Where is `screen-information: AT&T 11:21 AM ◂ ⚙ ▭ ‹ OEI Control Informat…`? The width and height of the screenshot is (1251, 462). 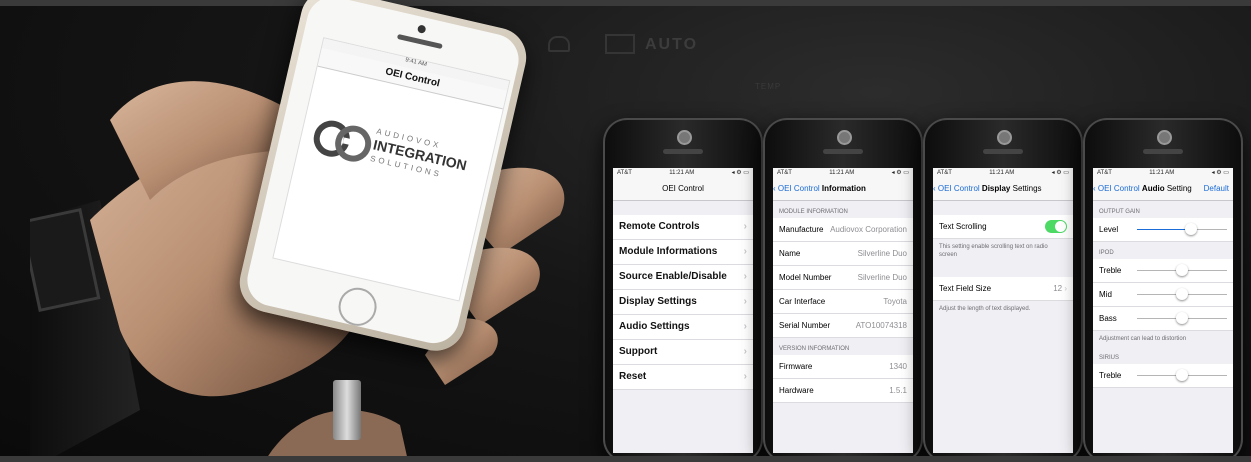 screen-information: AT&T 11:21 AM ◂ ⚙ ▭ ‹ OEI Control Informat… is located at coordinates (843, 310).